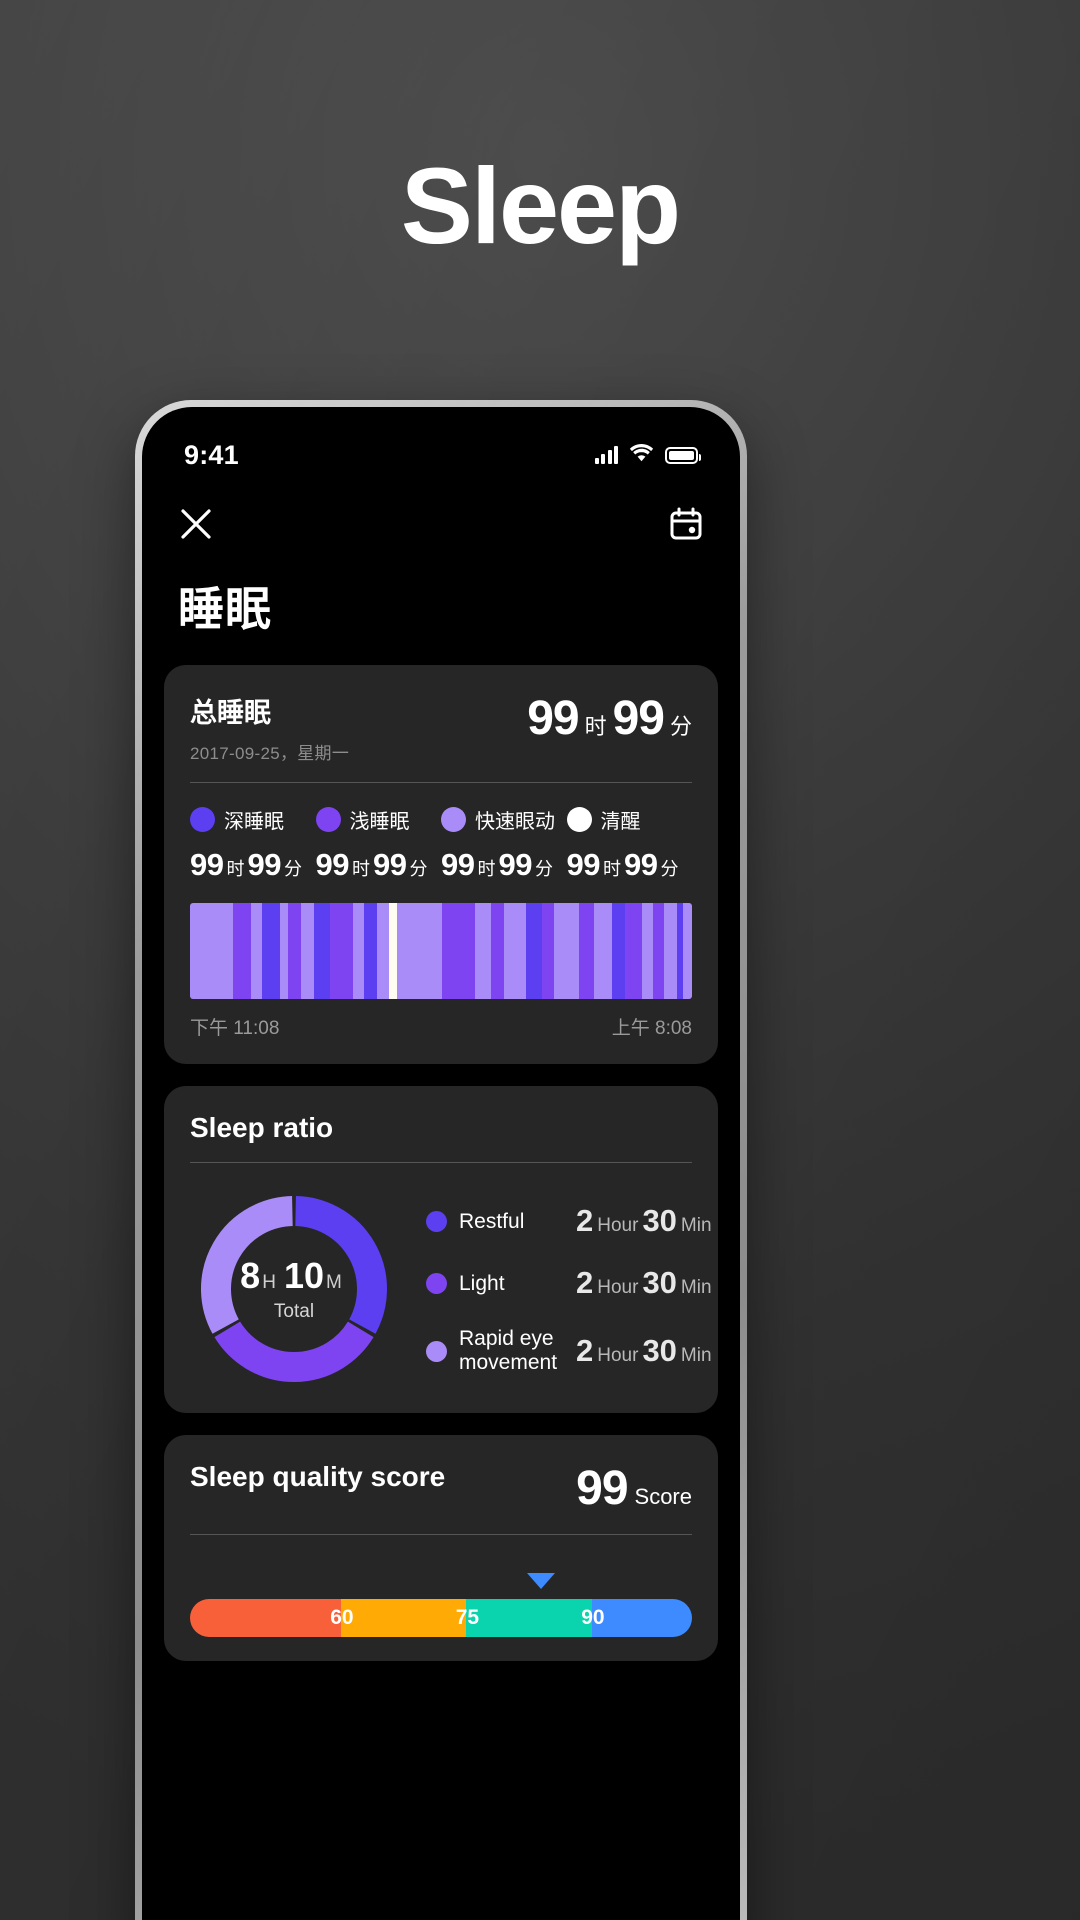 The image size is (1080, 1920). Describe the element at coordinates (680, 726) in the screenshot. I see `total-sleep-minutes-unit: 分` at that location.